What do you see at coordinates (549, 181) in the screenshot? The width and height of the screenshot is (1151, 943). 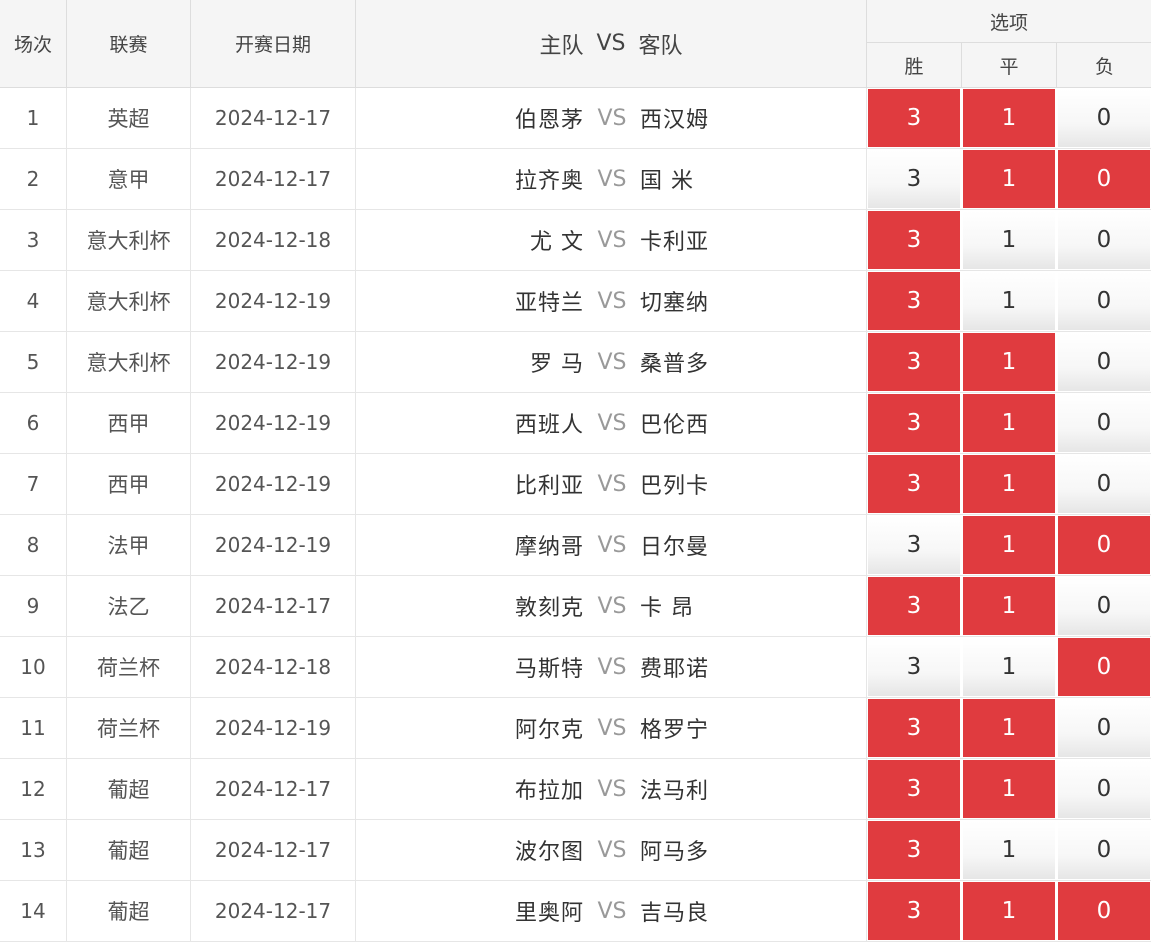 I see `home-team: 拉齐奥` at bounding box center [549, 181].